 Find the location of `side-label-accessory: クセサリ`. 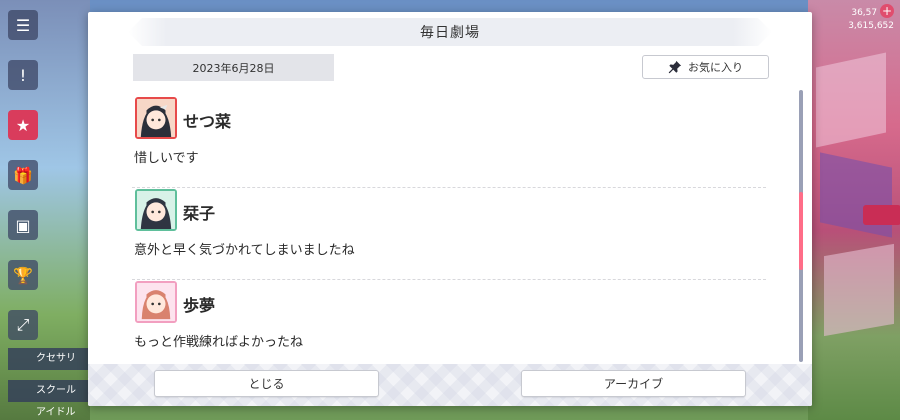

side-label-accessory: クセサリ is located at coordinates (48, 359).